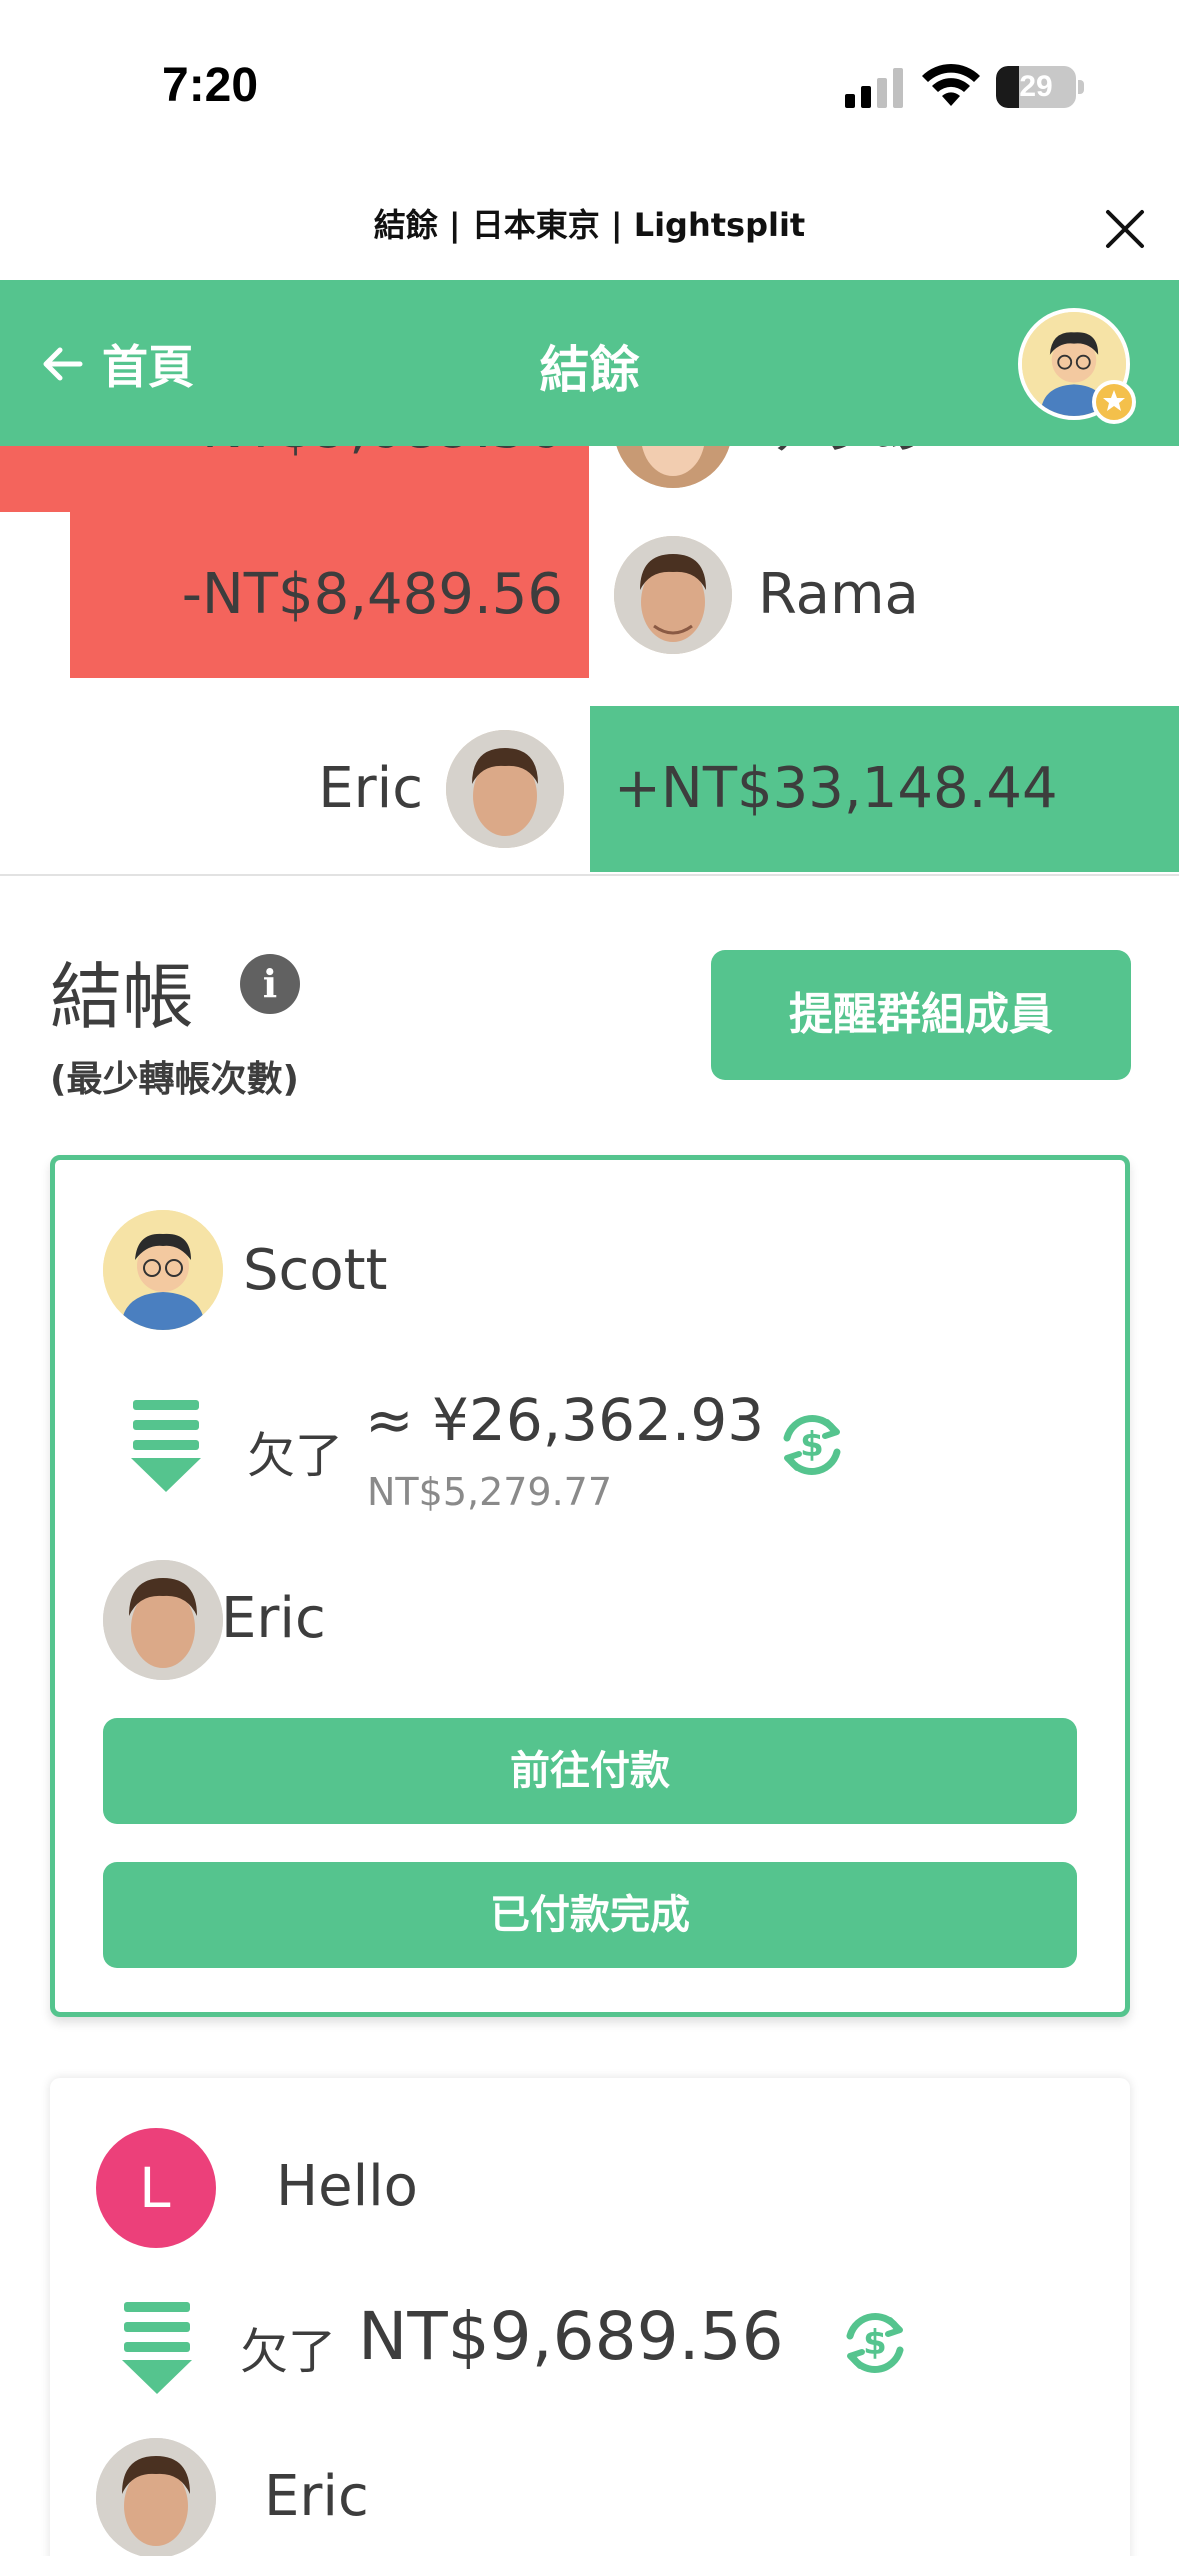 The height and width of the screenshot is (2556, 1179). I want to click on battery-icon: 29, so click(1036, 87).